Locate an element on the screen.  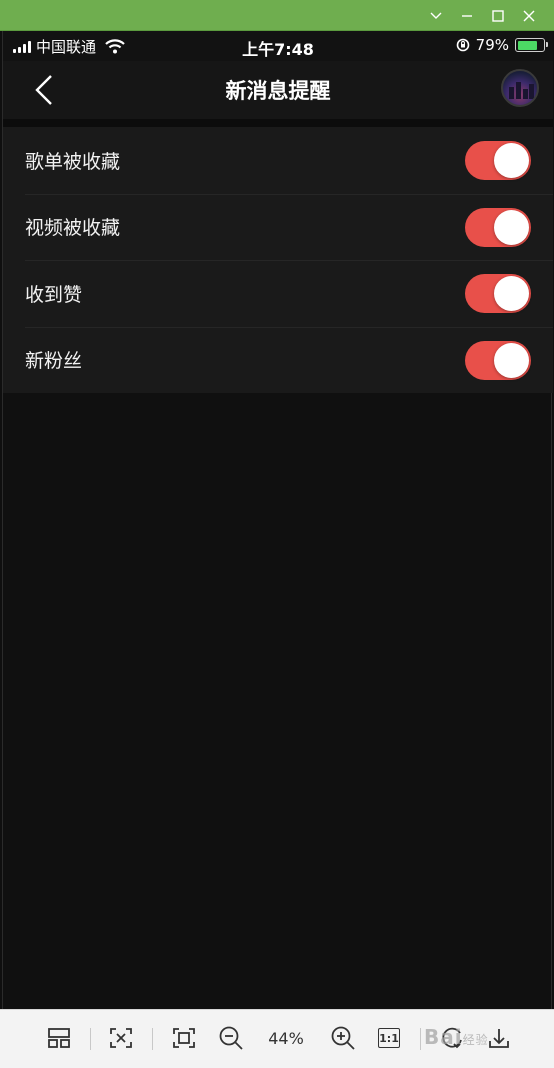
watermark-logo: Bai经验 is located at coordinates (456, 1037).